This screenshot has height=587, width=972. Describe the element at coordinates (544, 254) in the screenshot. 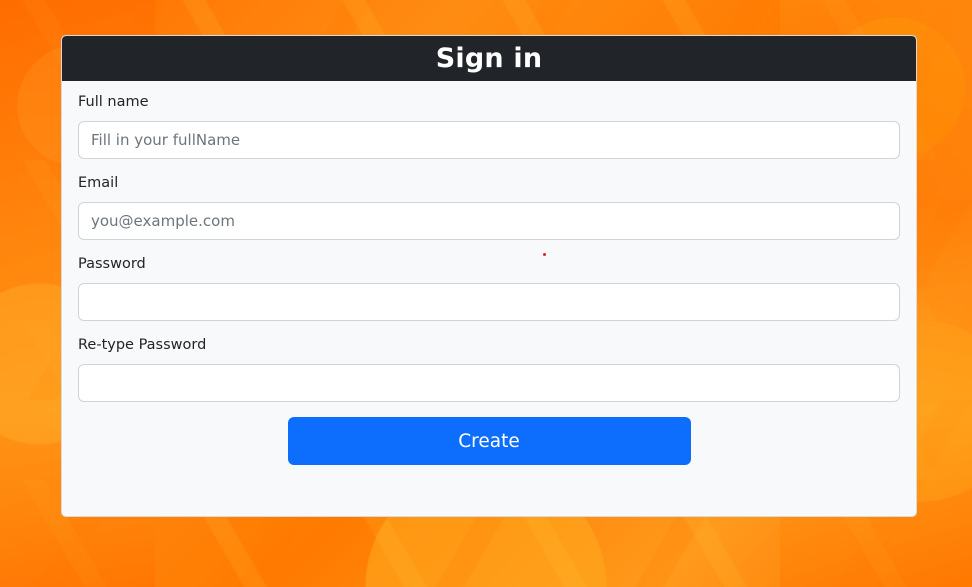

I see `cursor-dot` at that location.